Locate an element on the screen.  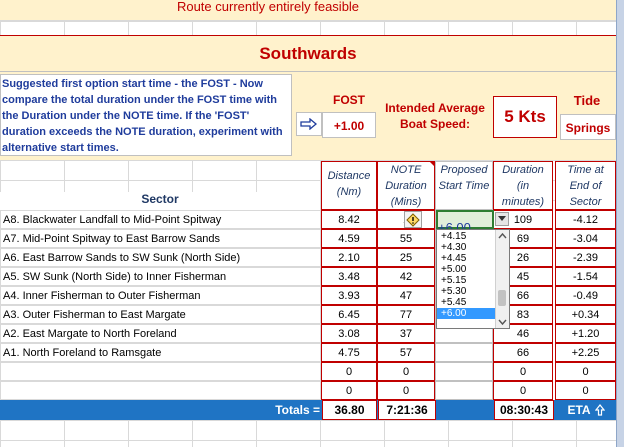
column-header-sector: Sector is located at coordinates (160, 201).